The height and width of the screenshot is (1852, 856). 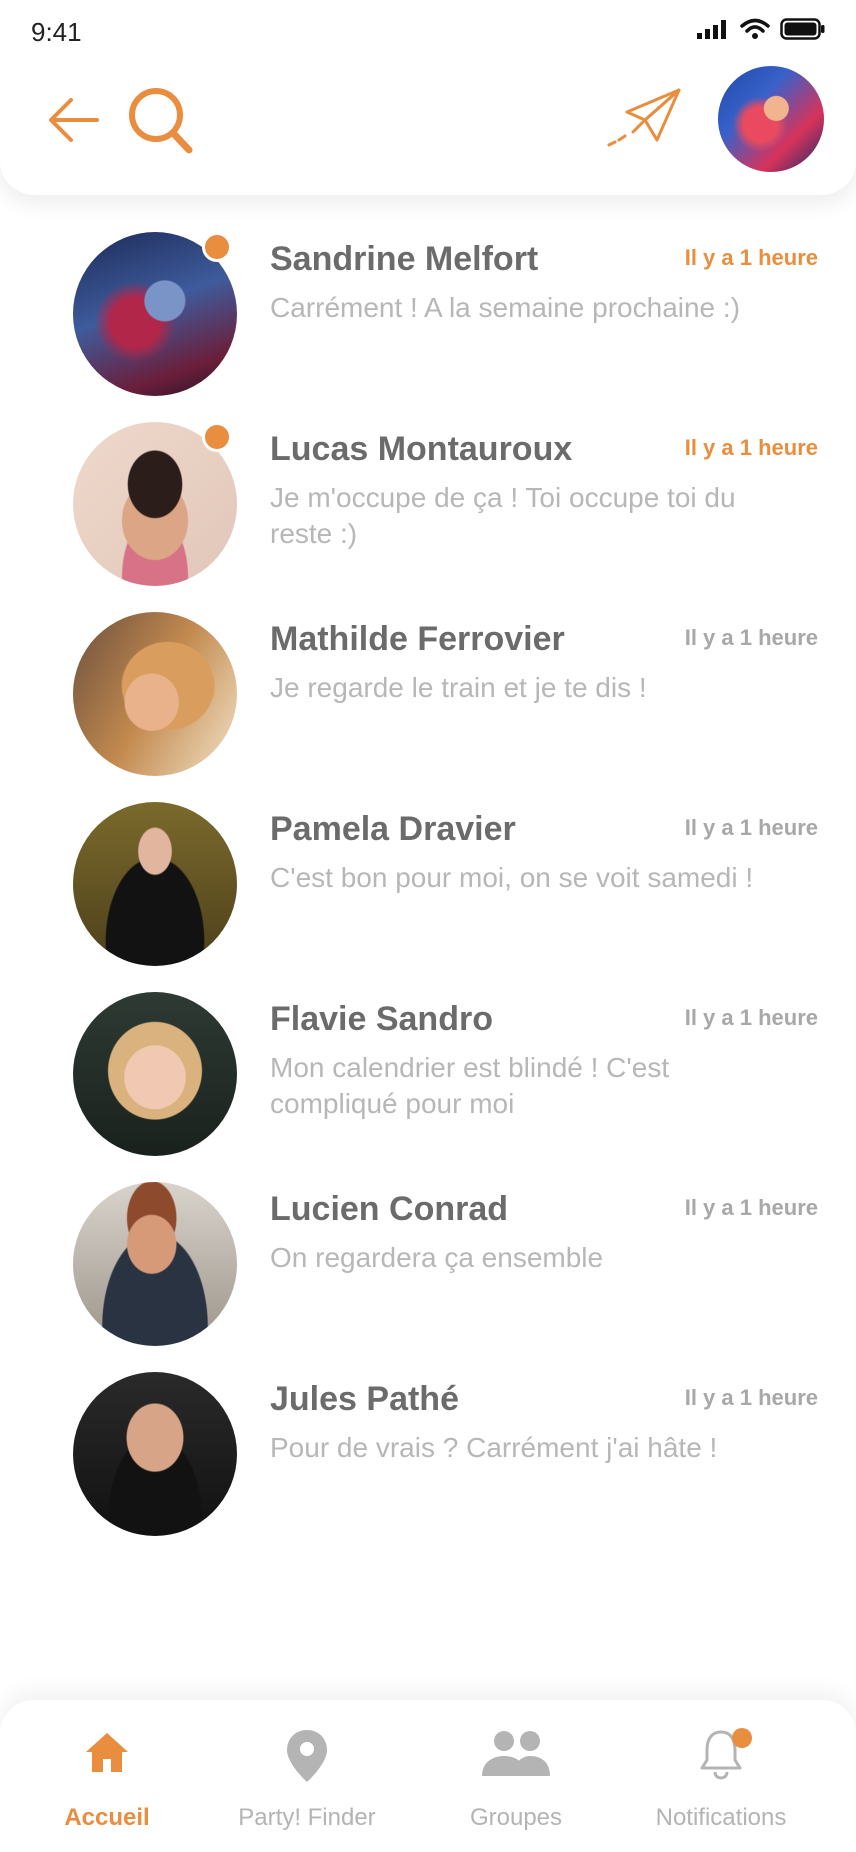 I want to click on contact-name: Flavie Sandro, so click(x=381, y=1019).